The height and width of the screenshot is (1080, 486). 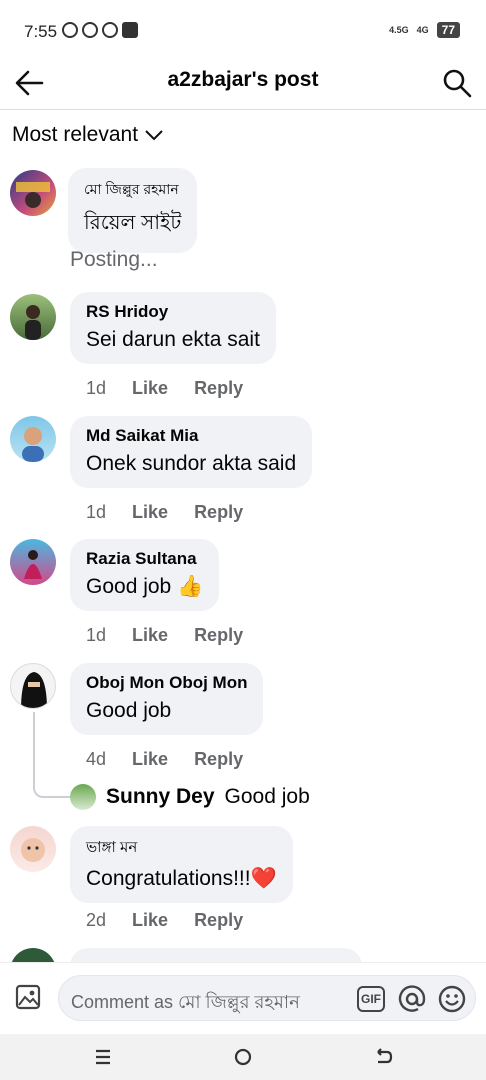 I want to click on sort-filter-label: Most relevant, so click(x=75, y=134).